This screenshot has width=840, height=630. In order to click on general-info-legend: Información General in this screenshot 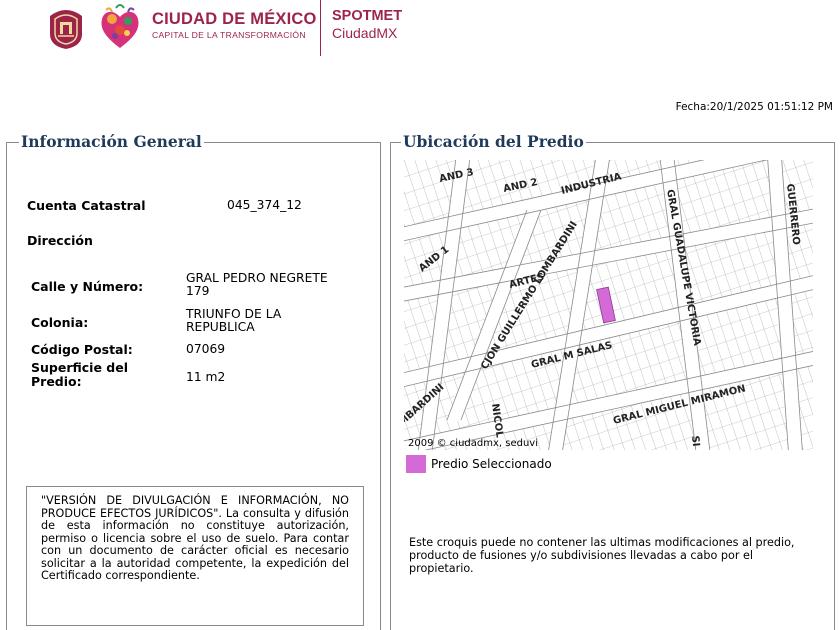, I will do `click(111, 141)`.